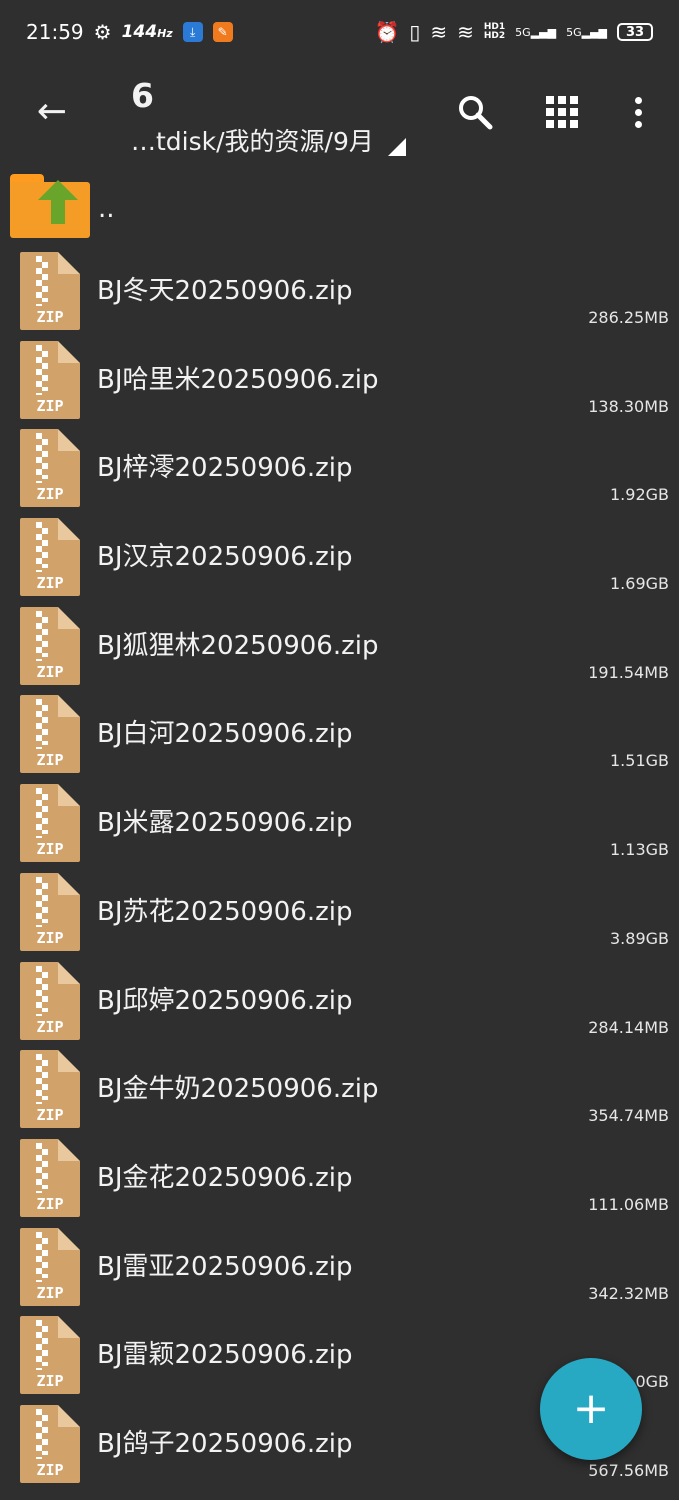  Describe the element at coordinates (628, 1204) in the screenshot. I see `file-size: 111.06MB` at that location.